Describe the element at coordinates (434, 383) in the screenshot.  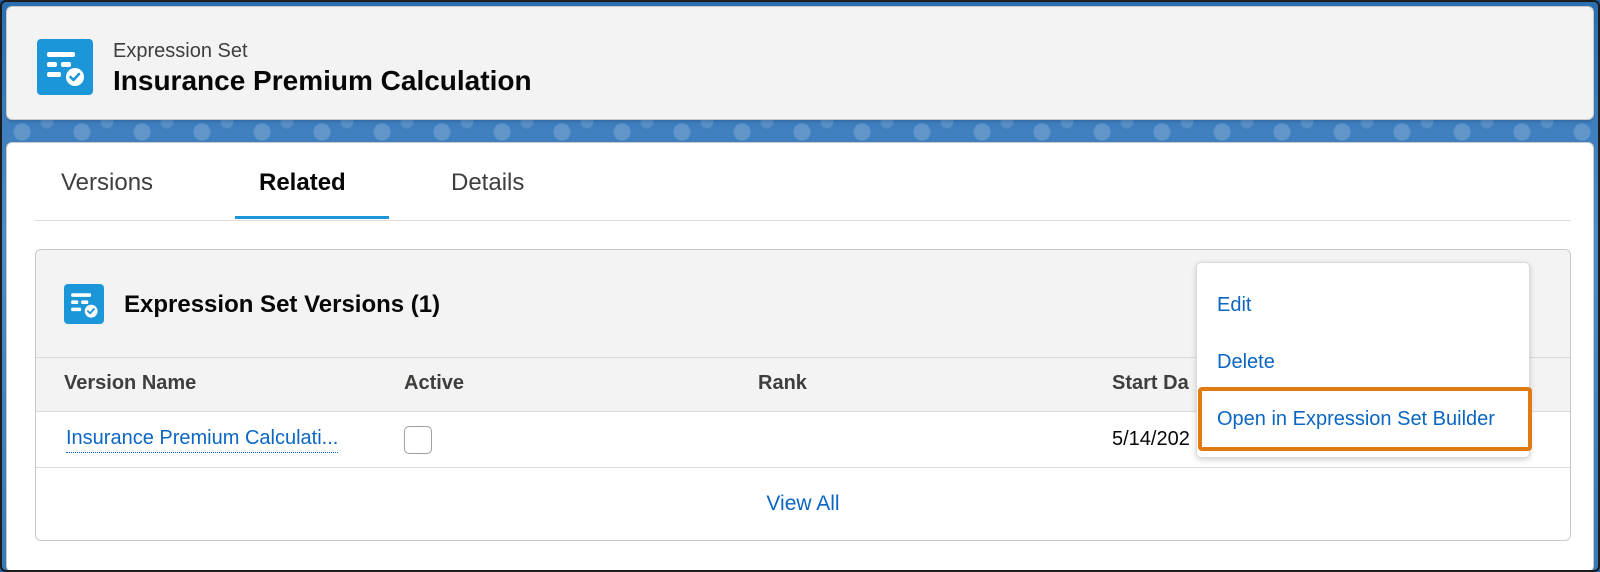
I see `column-header-active: Active` at that location.